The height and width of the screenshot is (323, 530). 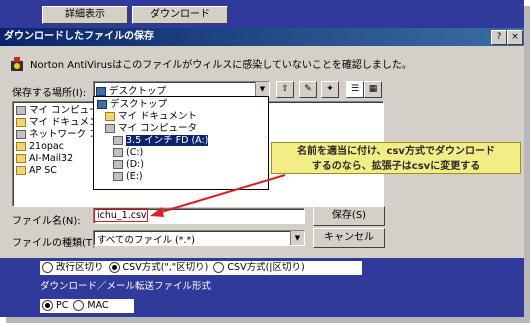 I want to click on option-pc-label: PC, so click(x=62, y=305).